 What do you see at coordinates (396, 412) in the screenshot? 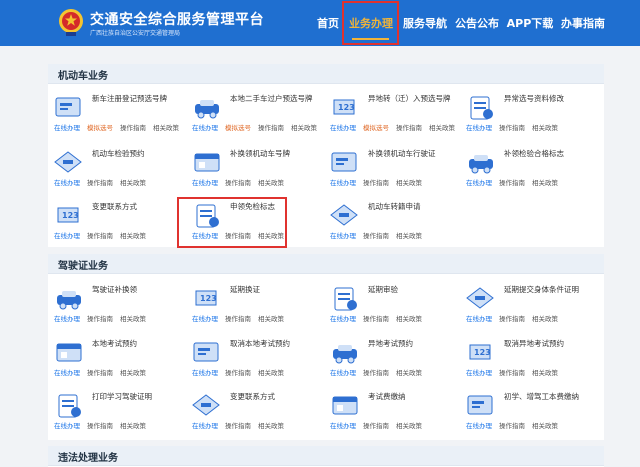
I see `service-item: 考试费缴纳 在线办理 操作指南 相关政策` at bounding box center [396, 412].